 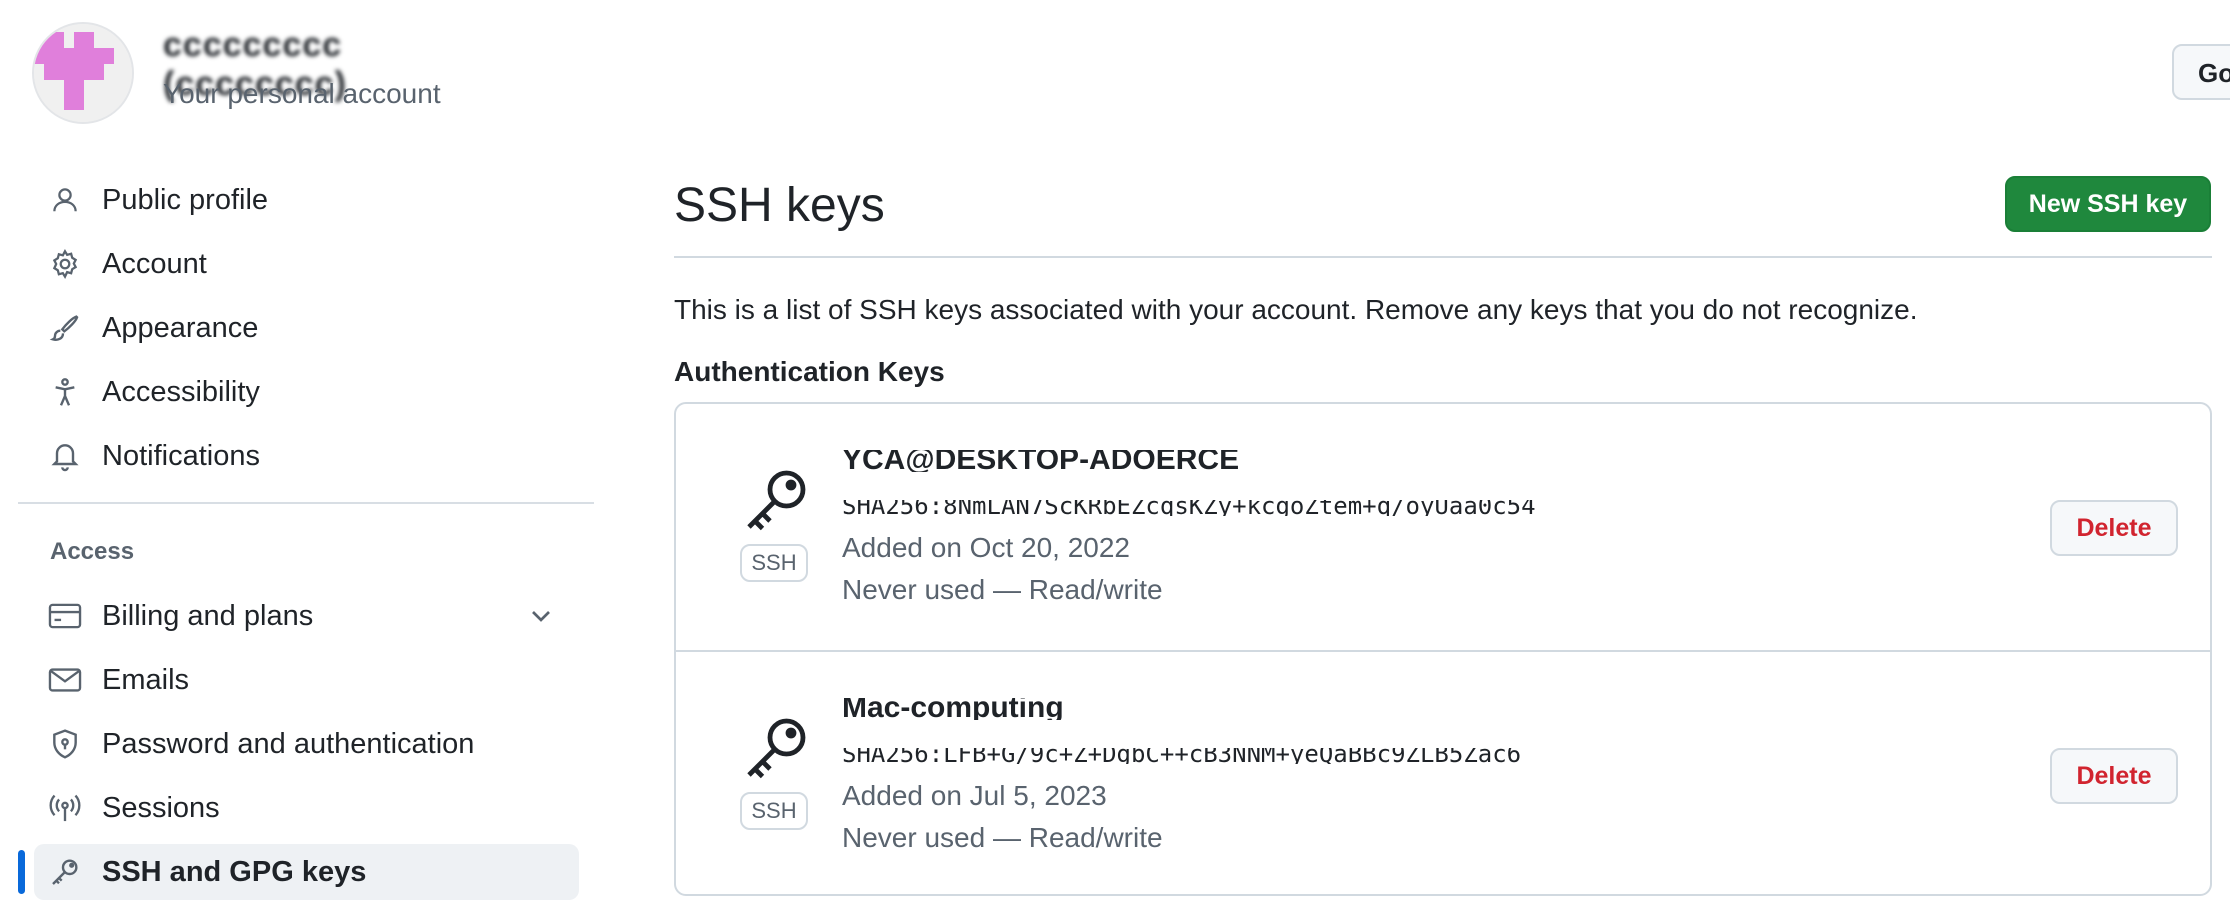 What do you see at coordinates (306, 264) in the screenshot?
I see `sidebar-item-account: Account` at bounding box center [306, 264].